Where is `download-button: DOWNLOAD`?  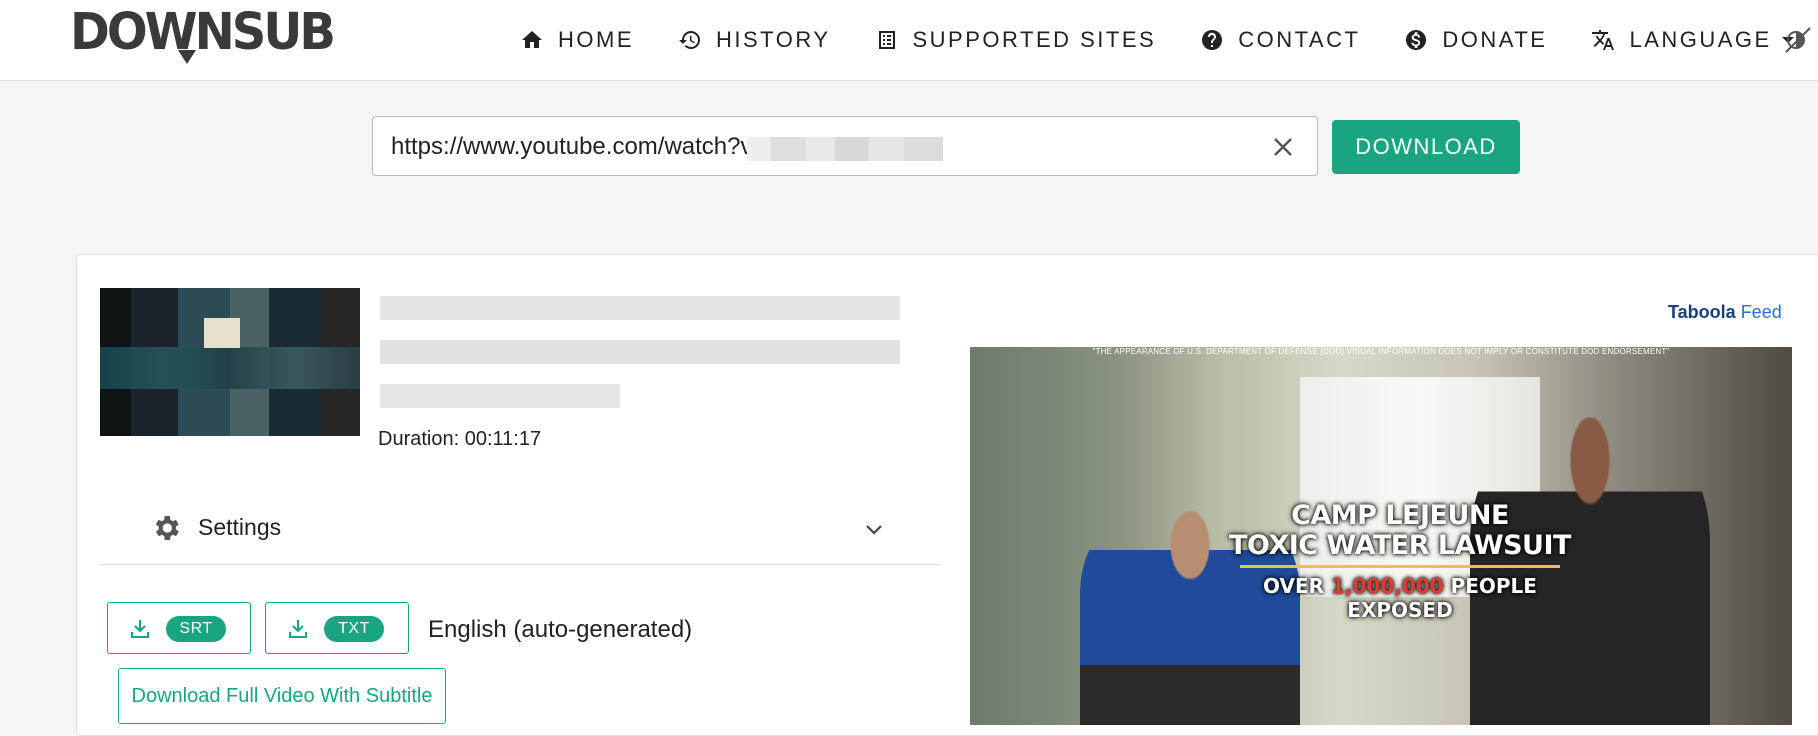
download-button: DOWNLOAD is located at coordinates (1426, 147).